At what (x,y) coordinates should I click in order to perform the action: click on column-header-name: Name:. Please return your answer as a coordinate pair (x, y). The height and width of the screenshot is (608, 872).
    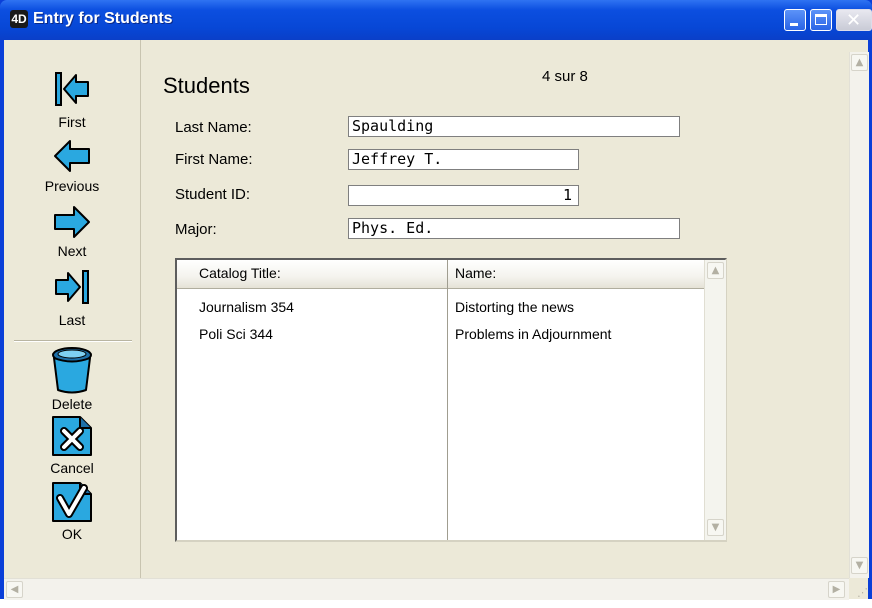
    Looking at the image, I should click on (475, 273).